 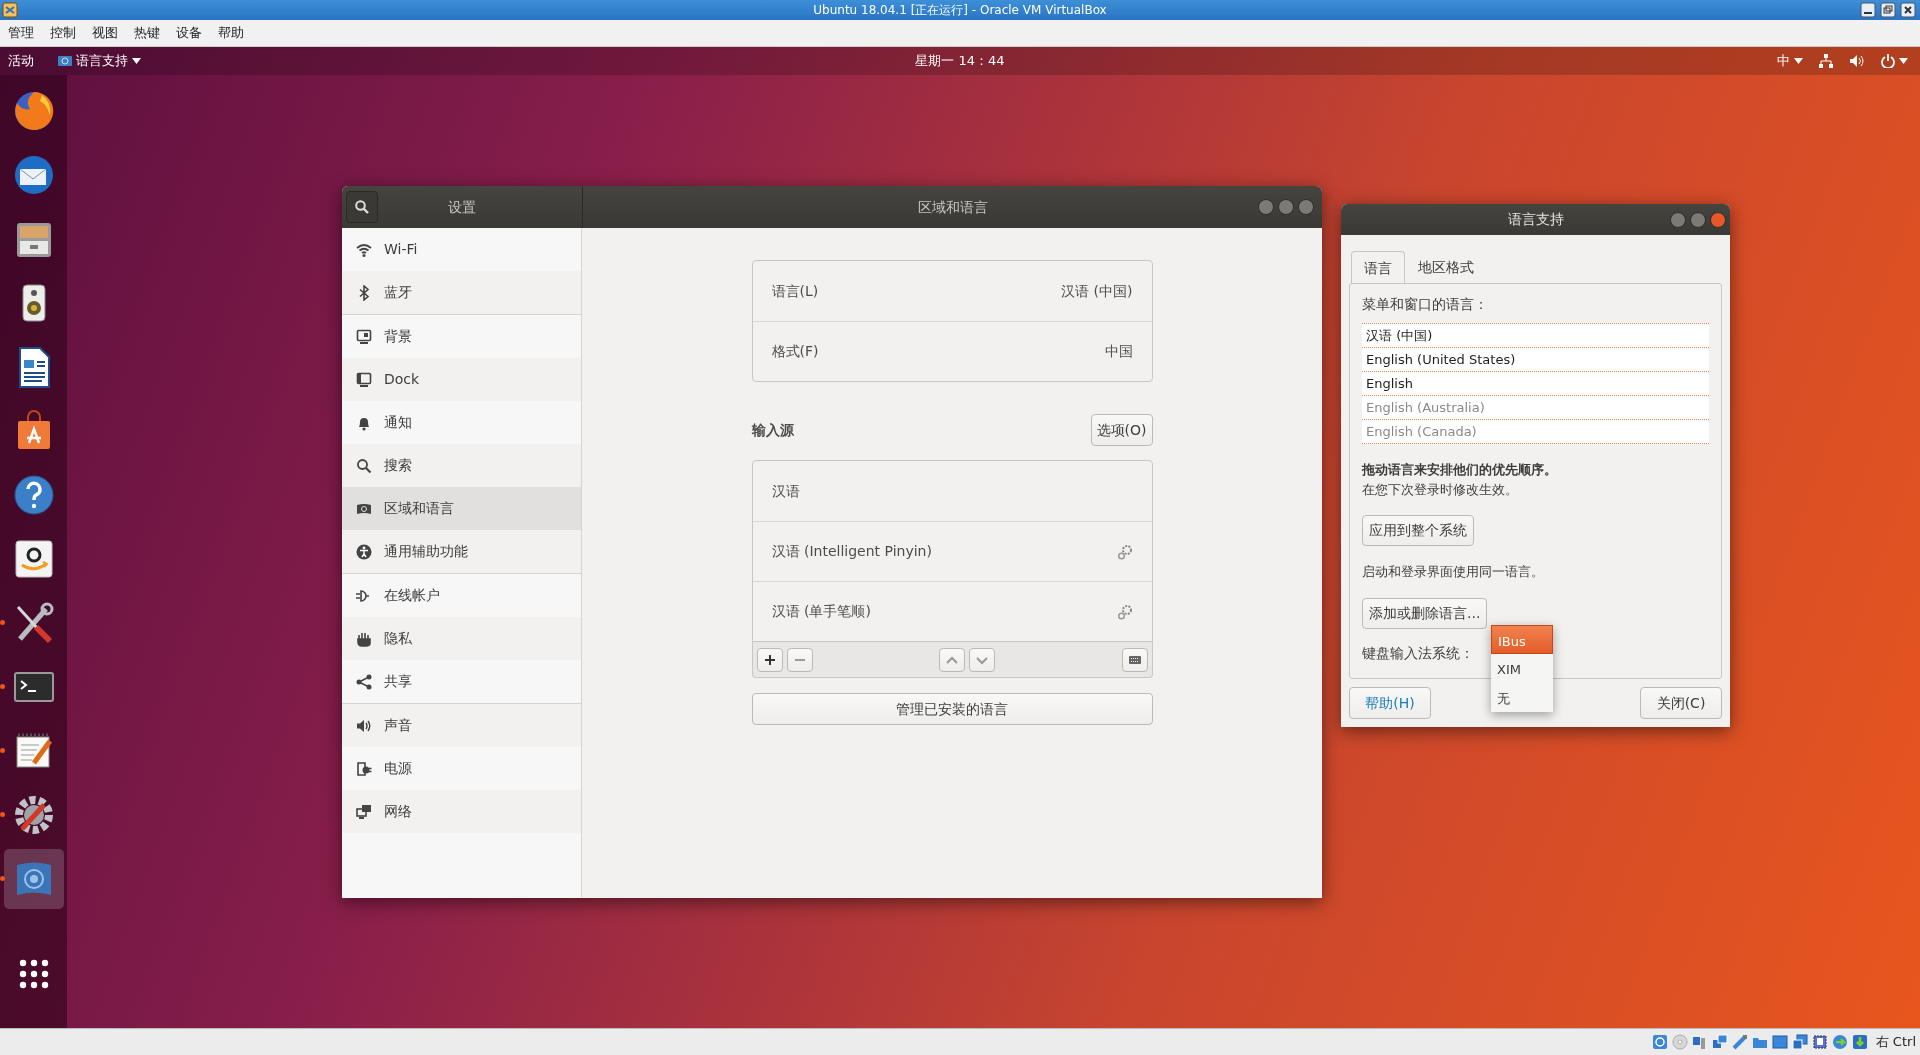 What do you see at coordinates (33, 879) in the screenshot?
I see `dock-launcher` at bounding box center [33, 879].